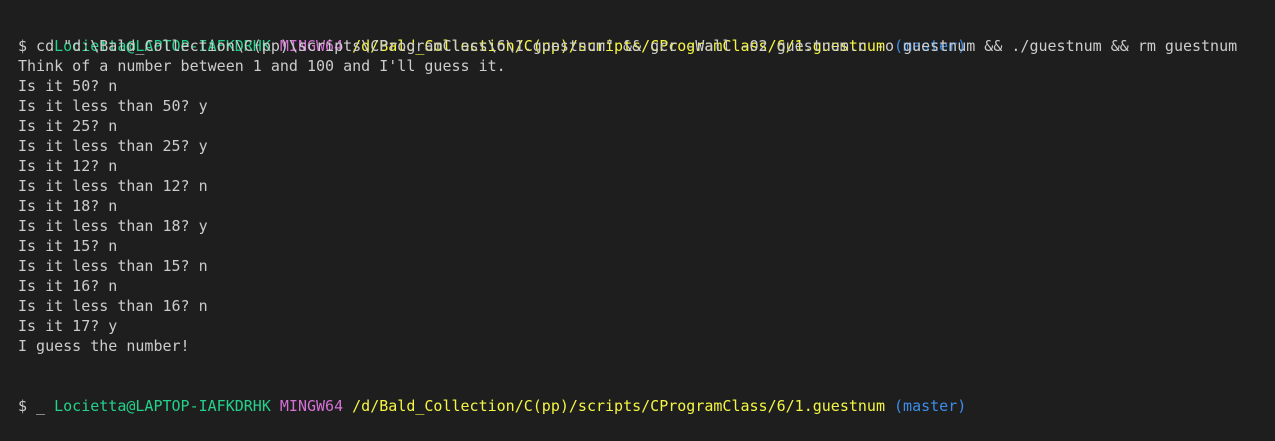 The image size is (1275, 441). Describe the element at coordinates (68, 286) in the screenshot. I see `output-line: Is it 16? n` at that location.